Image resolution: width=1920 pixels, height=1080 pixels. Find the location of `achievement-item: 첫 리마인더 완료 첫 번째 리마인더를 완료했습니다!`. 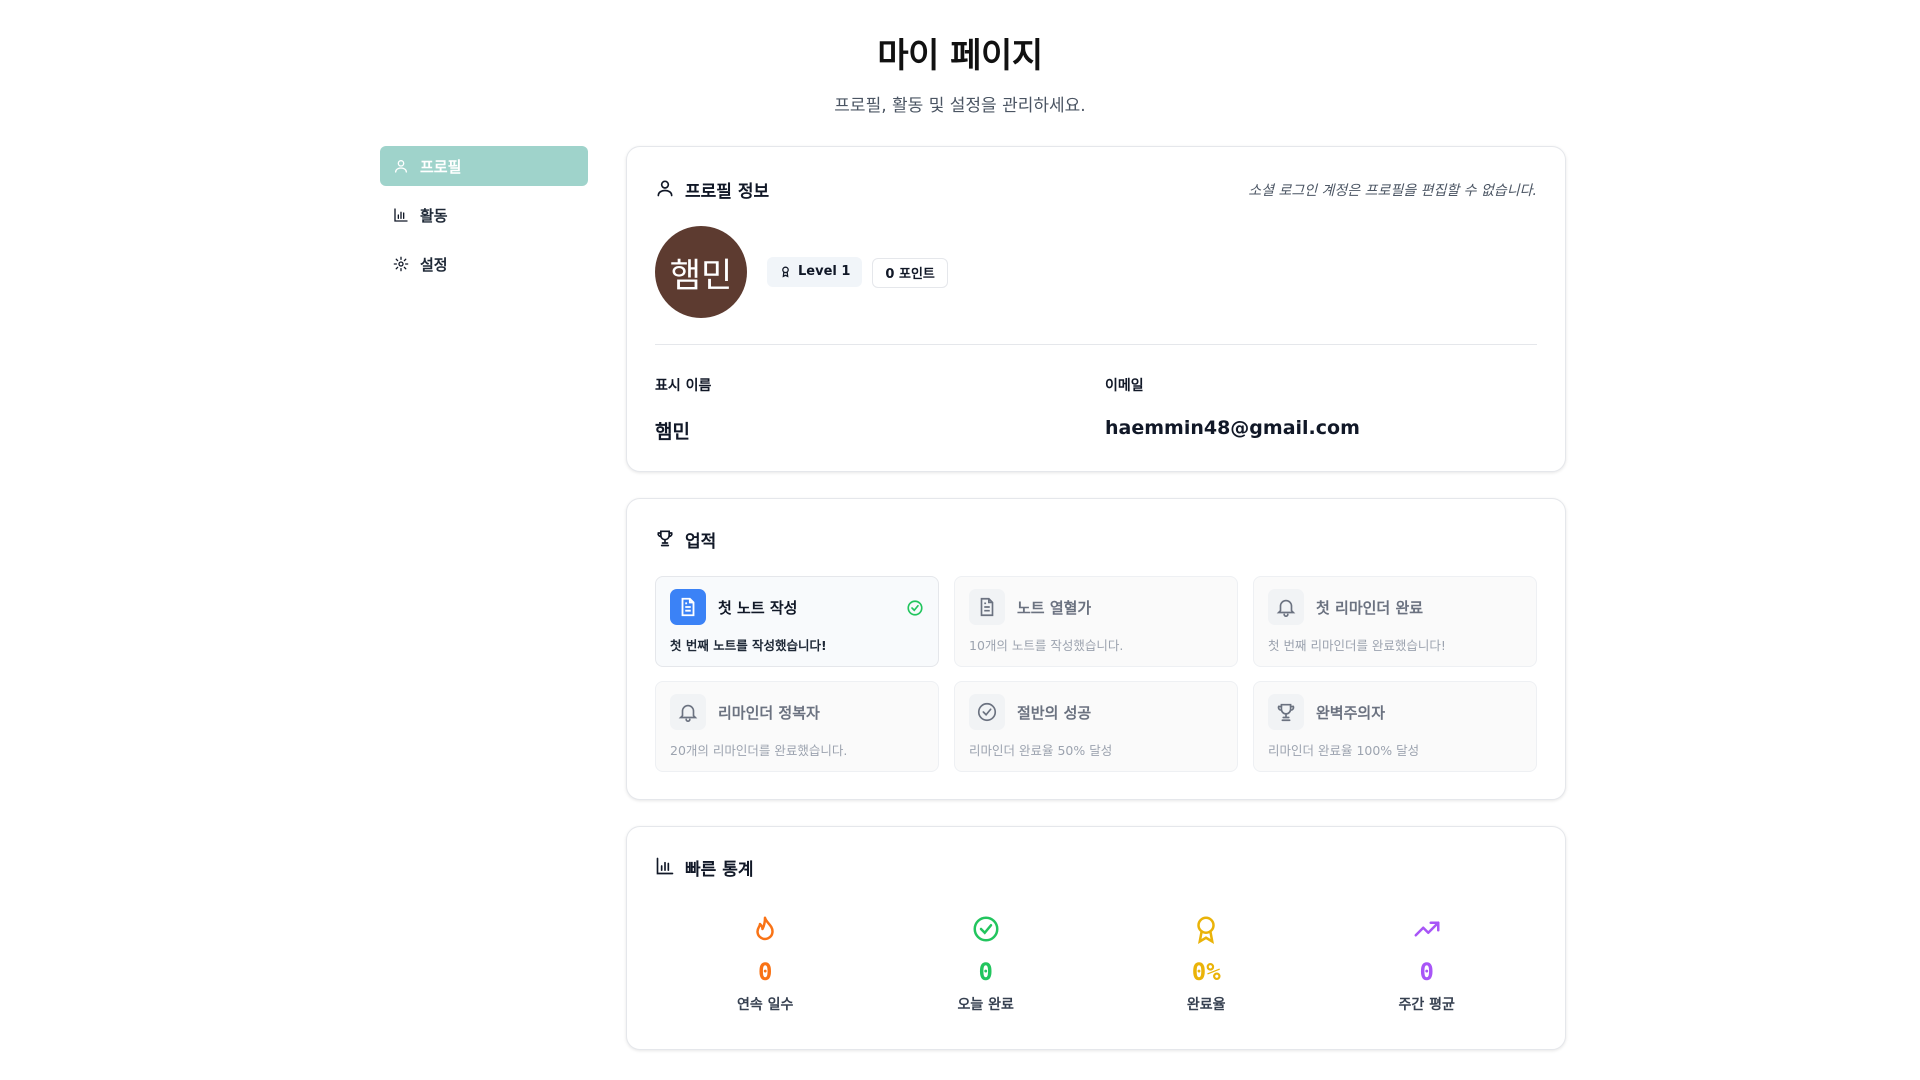

achievement-item: 첫 리마인더 완료 첫 번째 리마인더를 완료했습니다! is located at coordinates (1395, 621).